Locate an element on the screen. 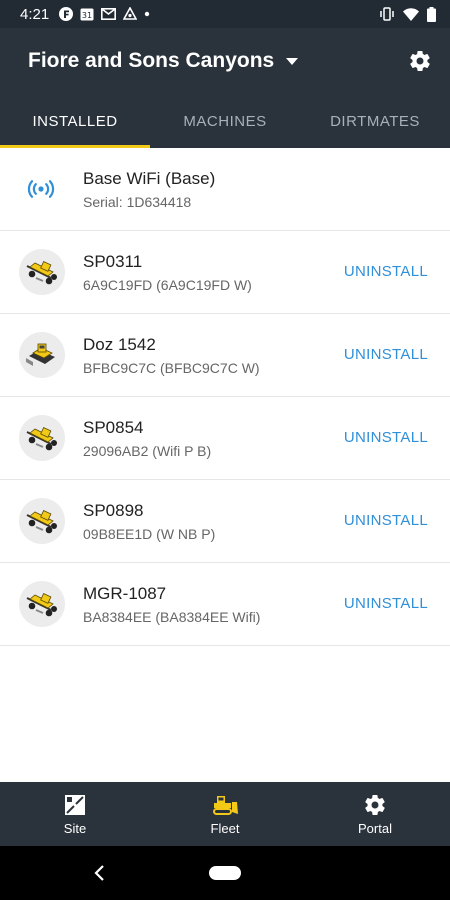 The height and width of the screenshot is (900, 450). item-subtitle: 6A9C19FD (6A9C19FD W) is located at coordinates (167, 285).